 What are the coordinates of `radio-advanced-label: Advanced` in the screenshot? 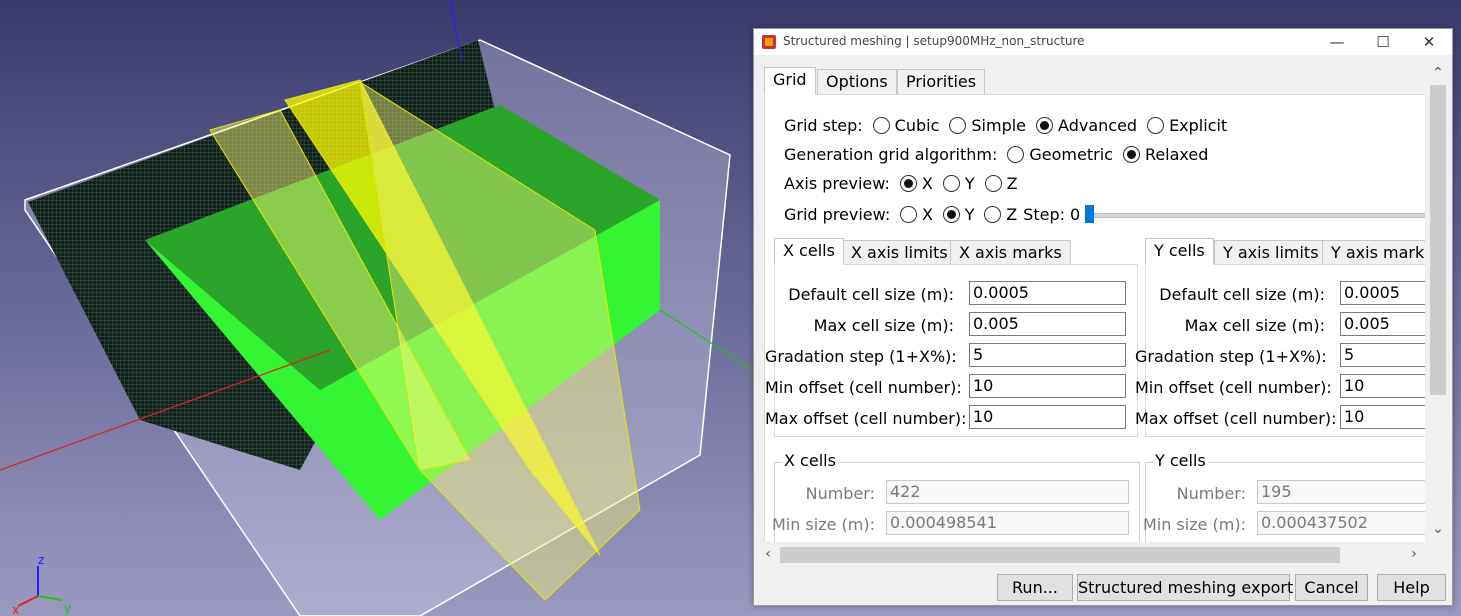 It's located at (1097, 125).